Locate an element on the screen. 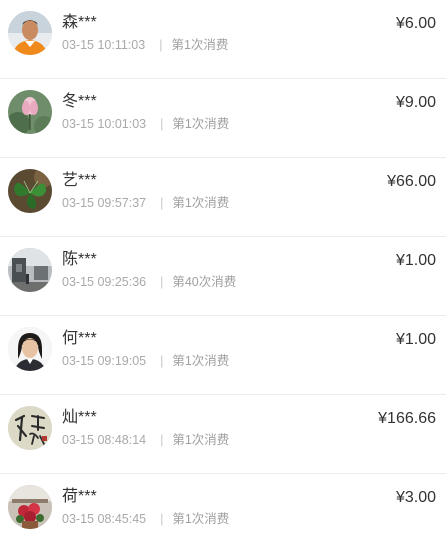 The height and width of the screenshot is (553, 446). customer-name: 何*** is located at coordinates (79, 338).